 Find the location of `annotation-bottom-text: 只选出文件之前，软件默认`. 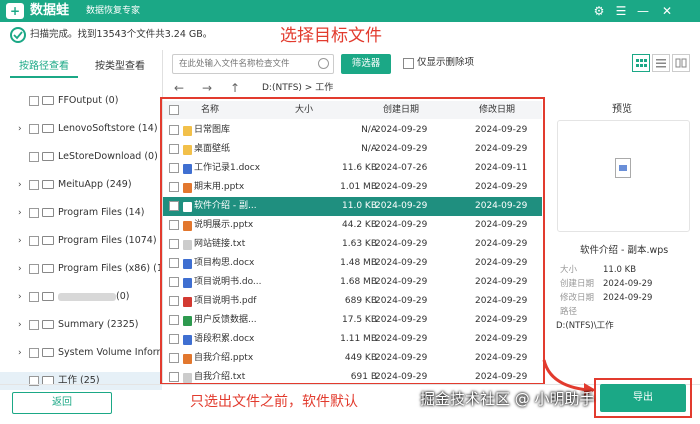

annotation-bottom-text: 只选出文件之前，软件默认 is located at coordinates (274, 402).